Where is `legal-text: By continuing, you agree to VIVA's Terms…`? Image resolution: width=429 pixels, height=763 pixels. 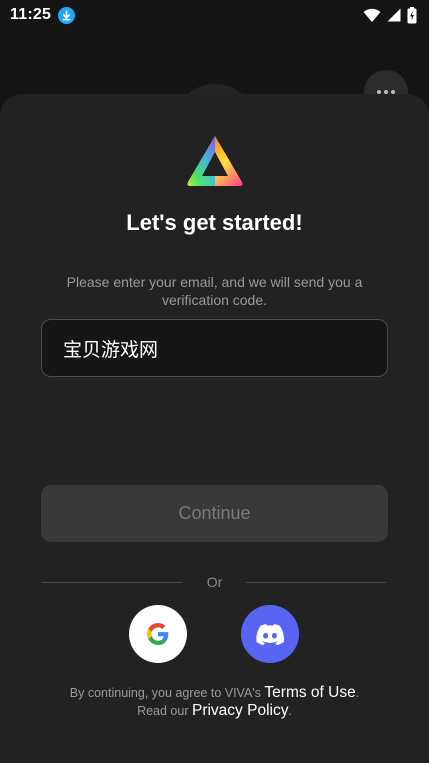 legal-text: By continuing, you agree to VIVA's Terms… is located at coordinates (214, 702).